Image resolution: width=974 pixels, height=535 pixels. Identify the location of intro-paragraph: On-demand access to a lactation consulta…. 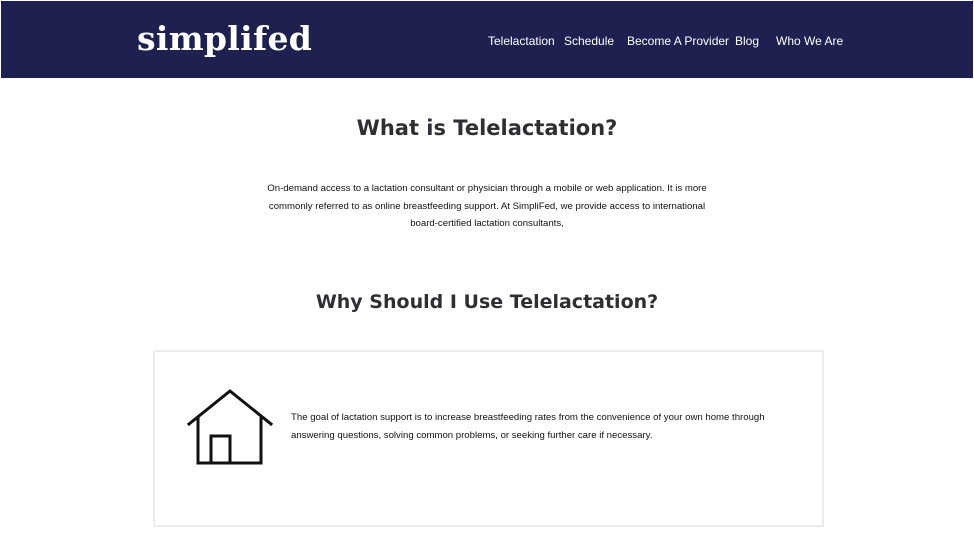
(487, 206).